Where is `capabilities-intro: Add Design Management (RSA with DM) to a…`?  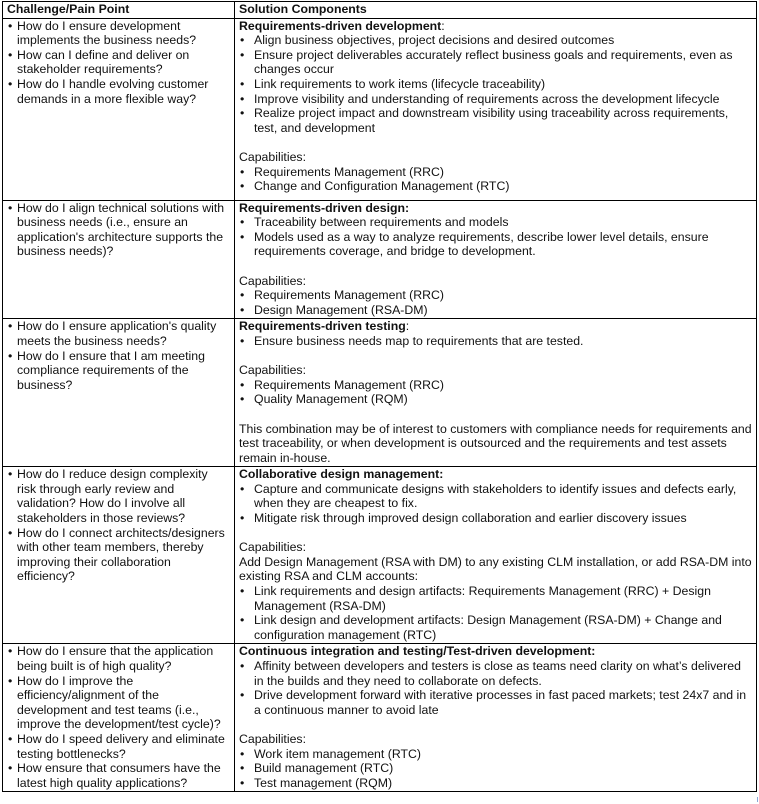 capabilities-intro: Add Design Management (RSA with DM) to a… is located at coordinates (495, 569).